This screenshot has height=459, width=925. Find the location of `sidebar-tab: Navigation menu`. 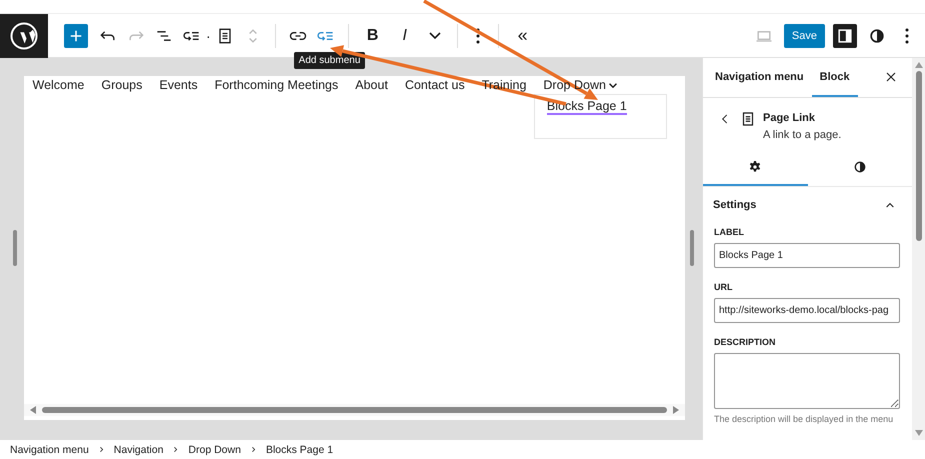

sidebar-tab: Navigation menu is located at coordinates (759, 77).